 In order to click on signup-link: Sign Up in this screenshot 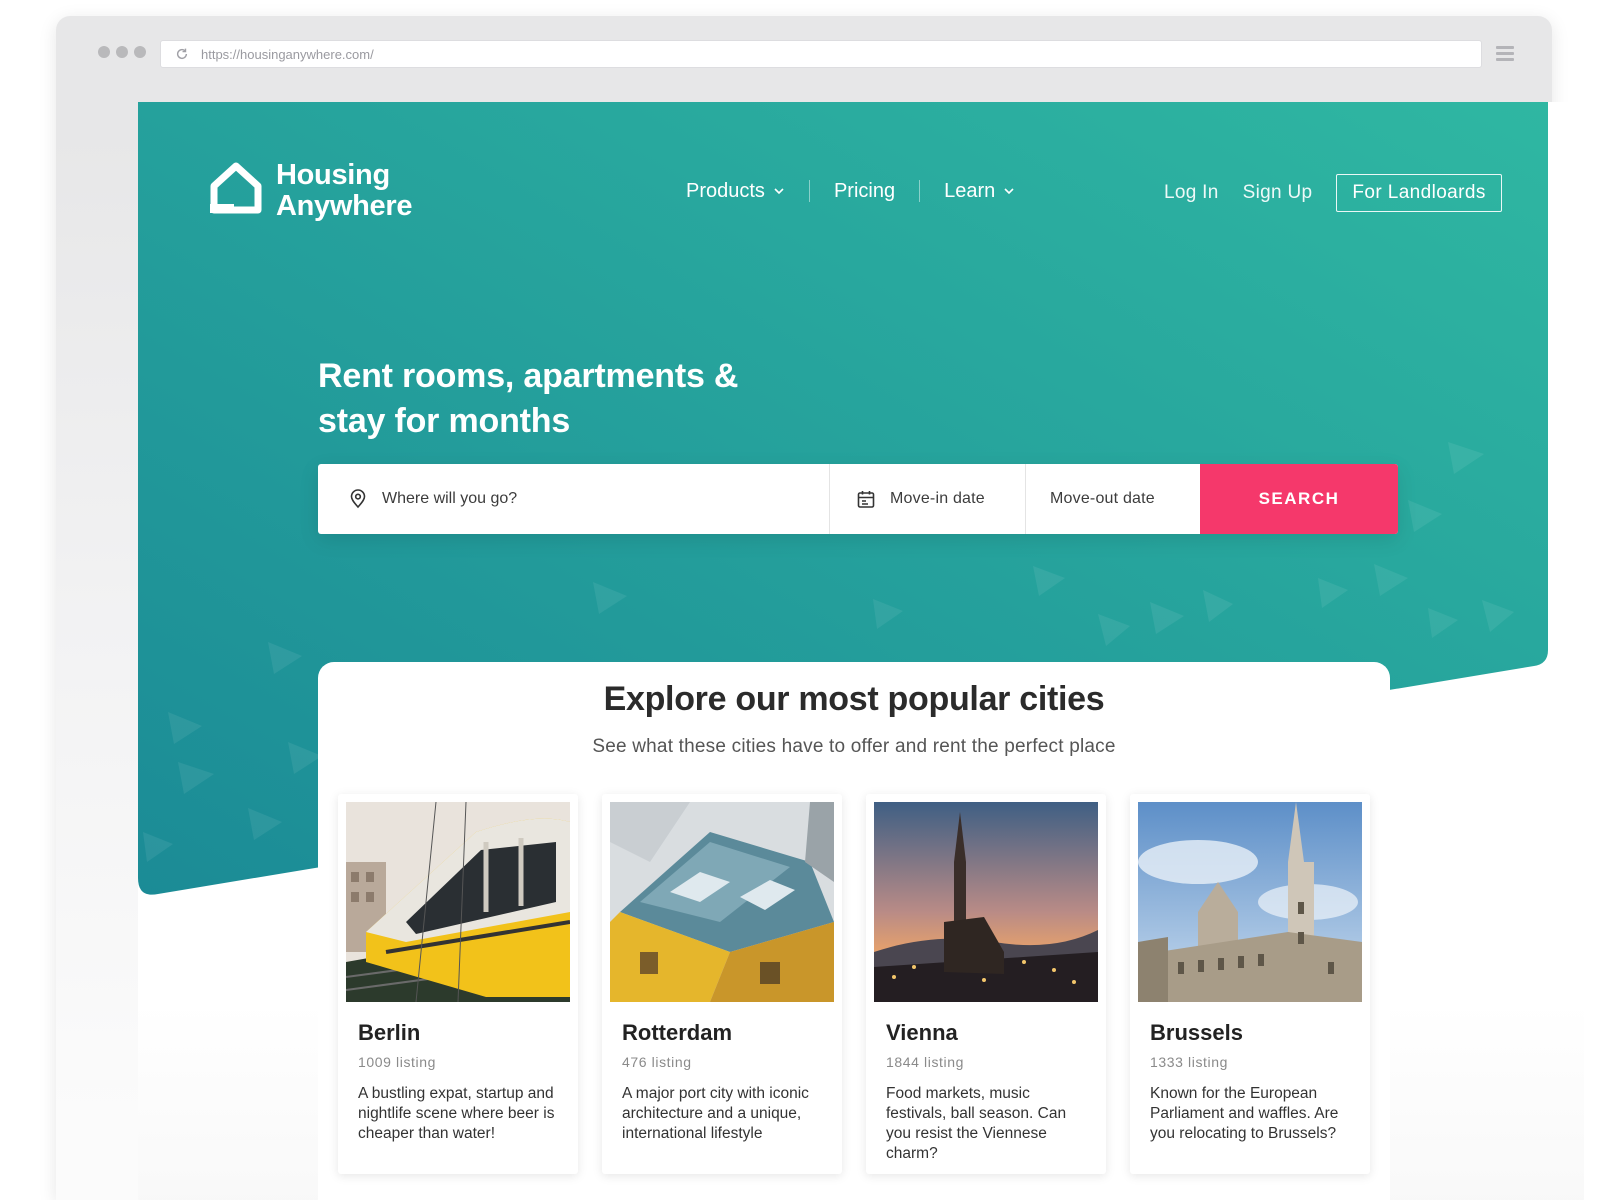, I will do `click(1278, 193)`.